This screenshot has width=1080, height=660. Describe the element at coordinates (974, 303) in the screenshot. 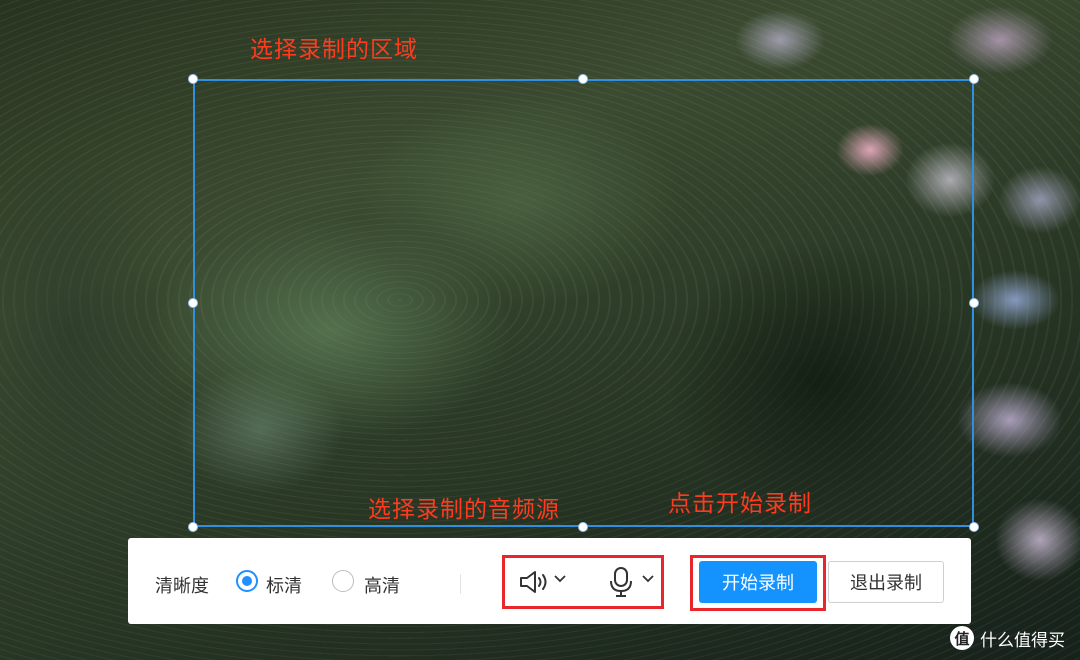

I see `resize-handle-middle-right` at that location.